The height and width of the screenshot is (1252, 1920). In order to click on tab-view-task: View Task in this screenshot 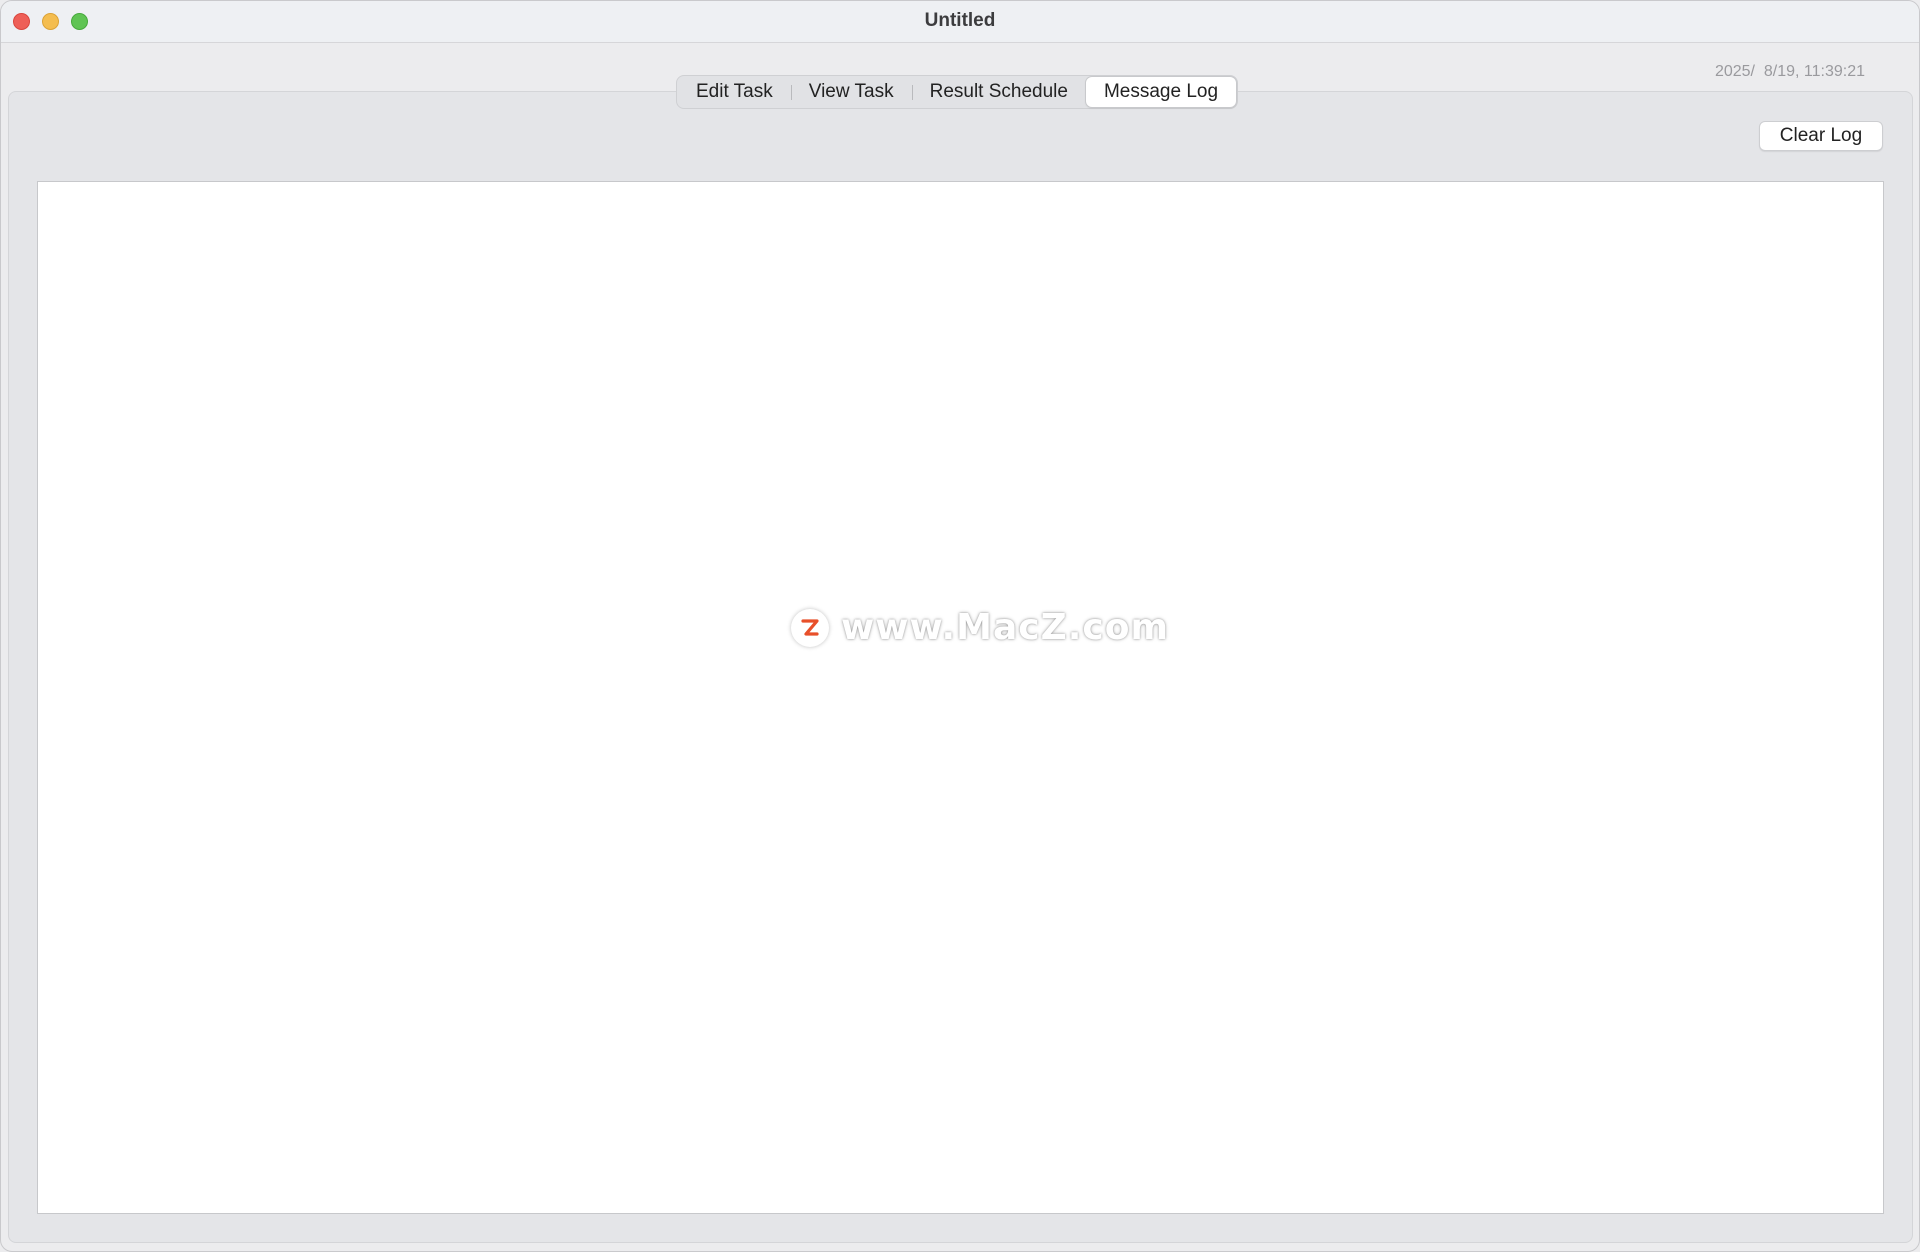, I will do `click(851, 92)`.